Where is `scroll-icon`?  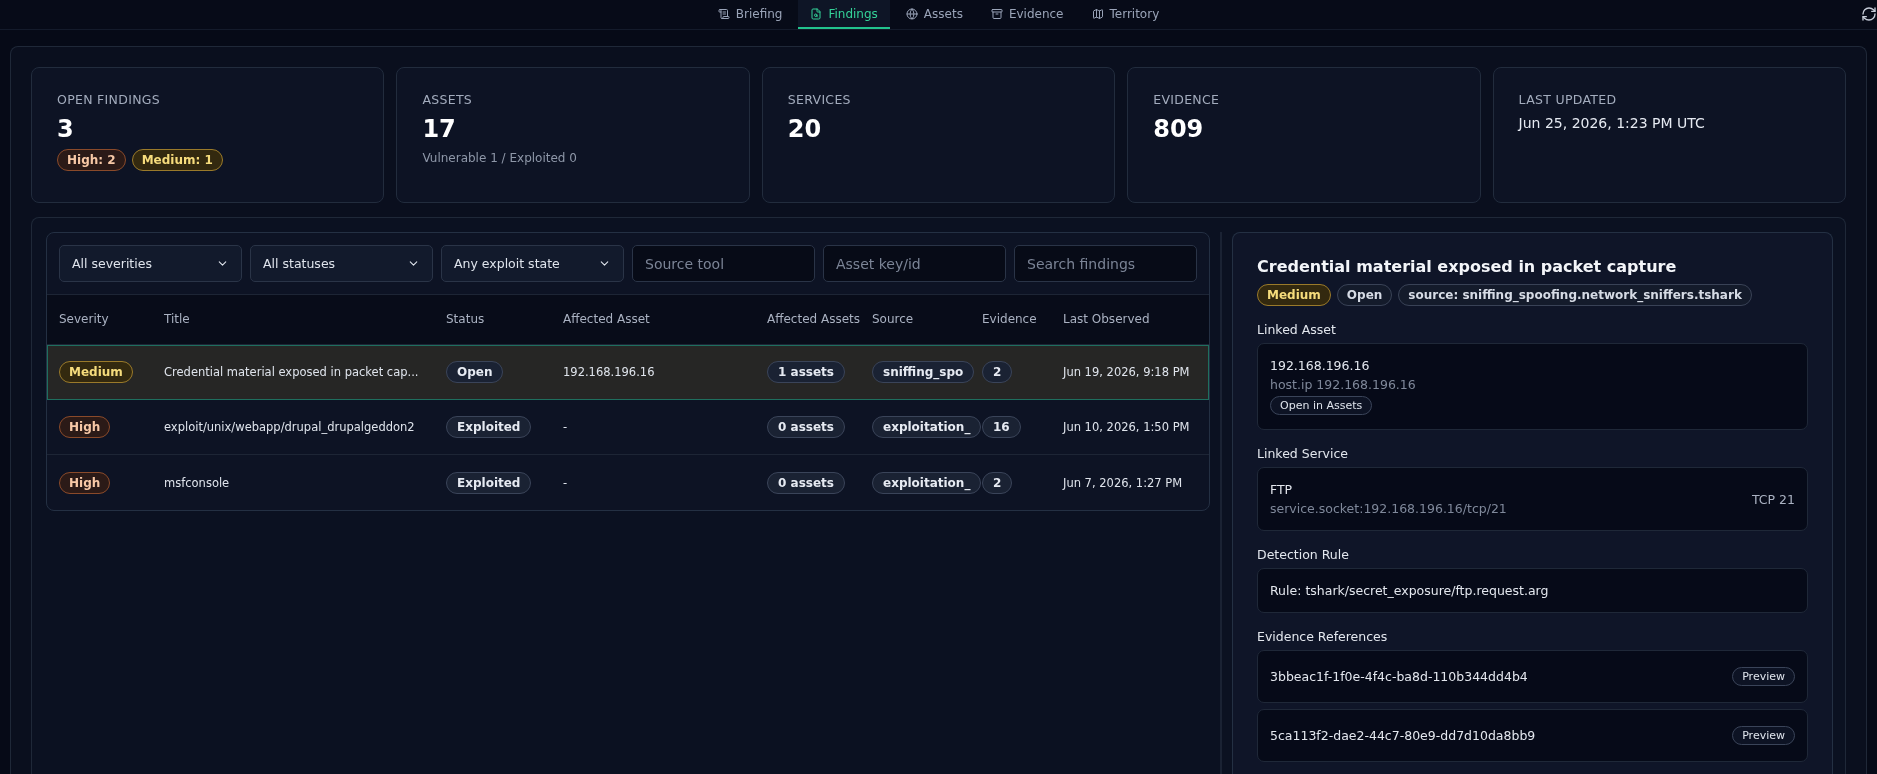
scroll-icon is located at coordinates (723, 13).